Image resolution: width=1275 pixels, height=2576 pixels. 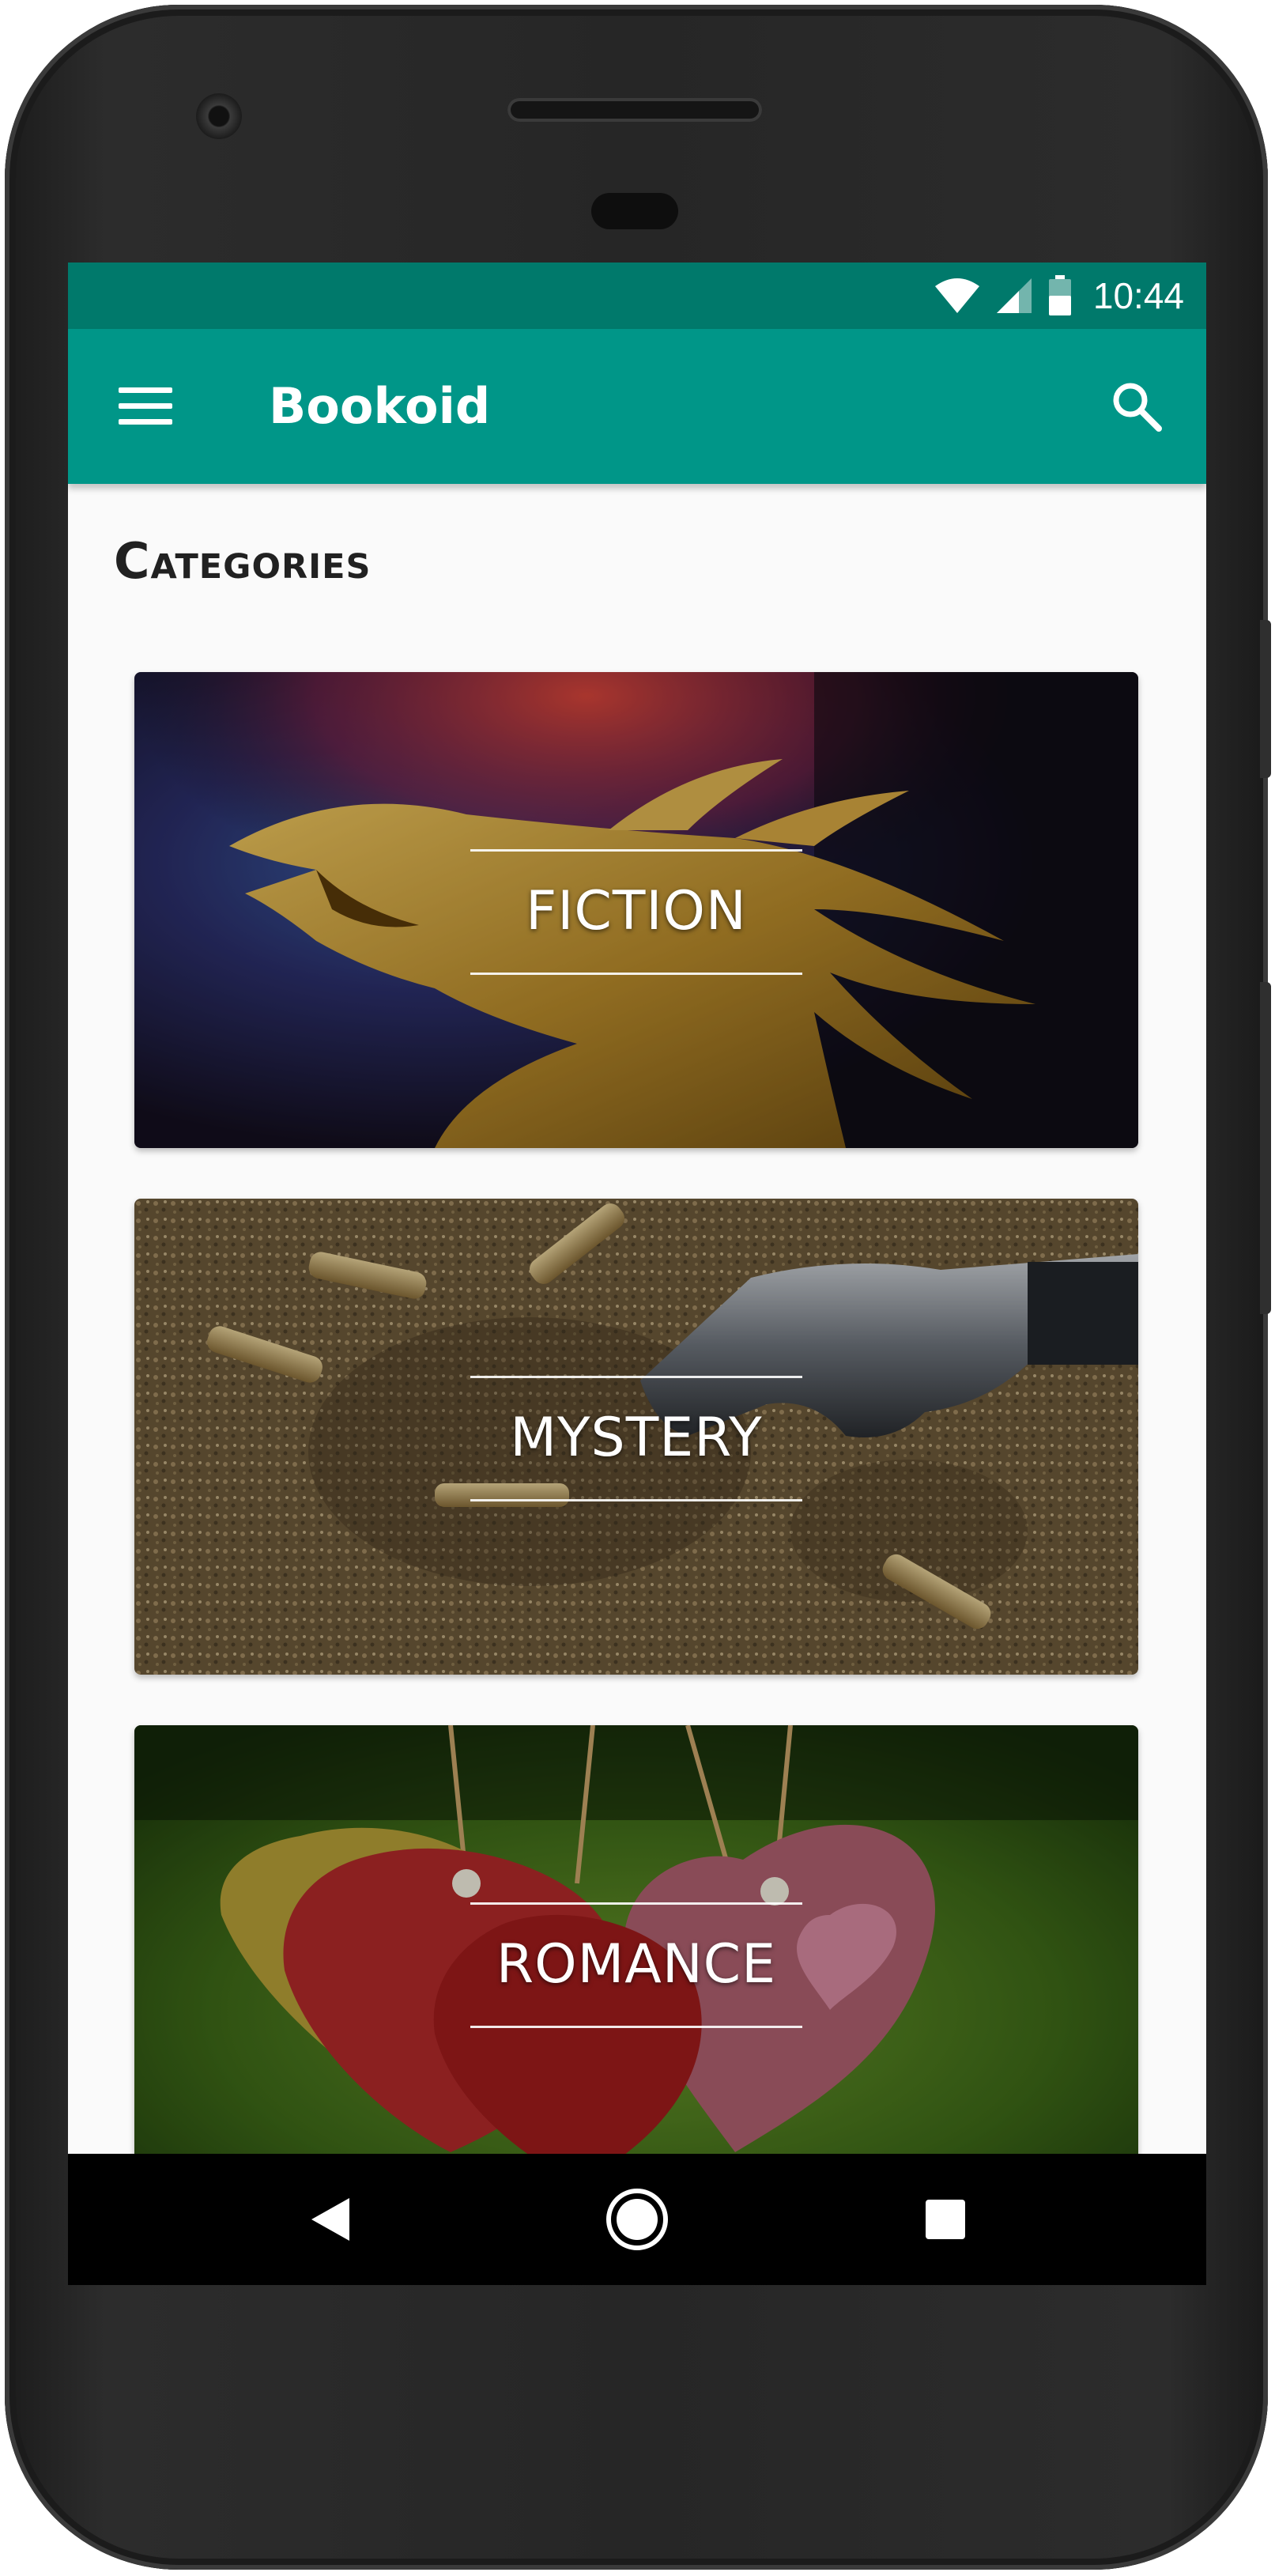 I want to click on proximity-sensor, so click(x=635, y=211).